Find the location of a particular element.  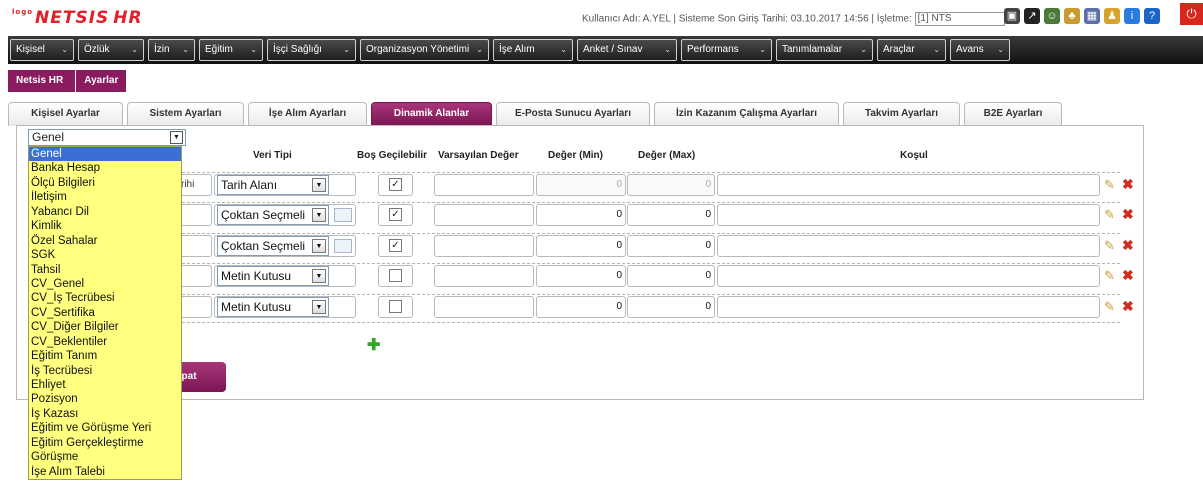

info-icon: i is located at coordinates (1132, 16).